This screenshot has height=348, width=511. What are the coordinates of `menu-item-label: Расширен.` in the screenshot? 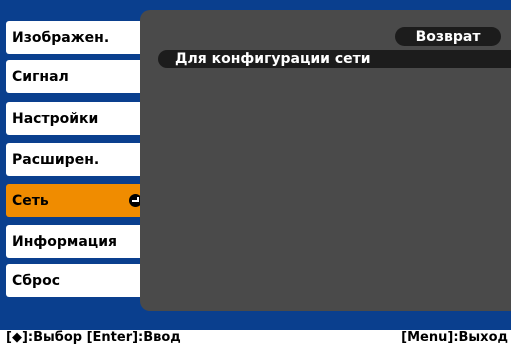 It's located at (56, 159).